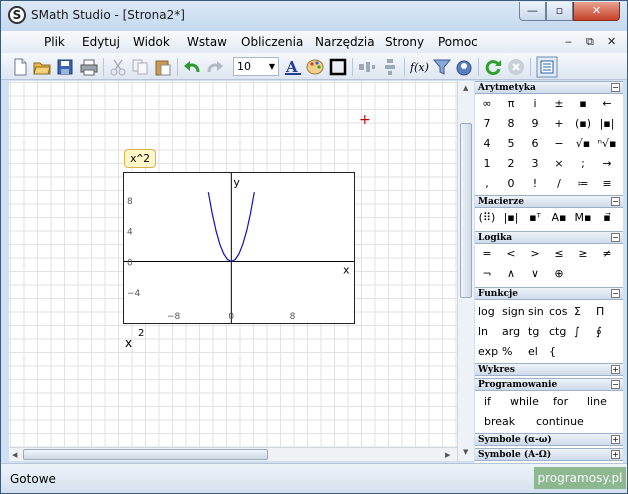  What do you see at coordinates (535, 163) in the screenshot?
I see `arytmetyka-button: 3` at bounding box center [535, 163].